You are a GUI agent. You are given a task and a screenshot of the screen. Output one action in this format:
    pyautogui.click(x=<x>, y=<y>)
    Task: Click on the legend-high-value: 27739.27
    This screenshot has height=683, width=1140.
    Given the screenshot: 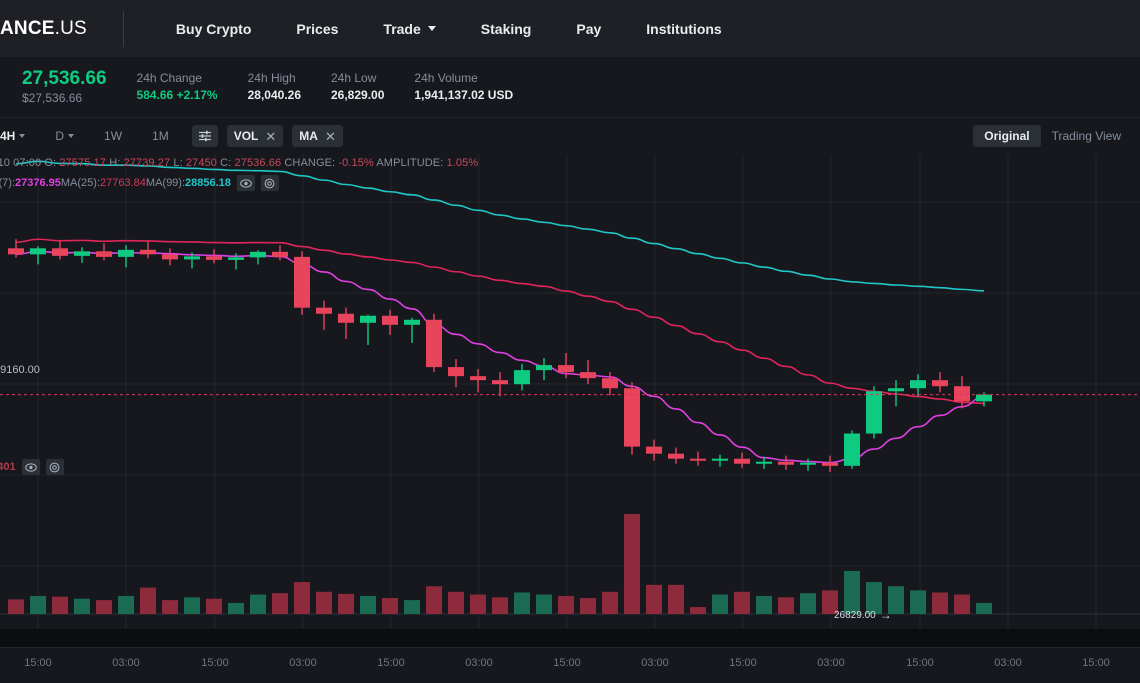 What is the action you would take?
    pyautogui.click(x=147, y=163)
    